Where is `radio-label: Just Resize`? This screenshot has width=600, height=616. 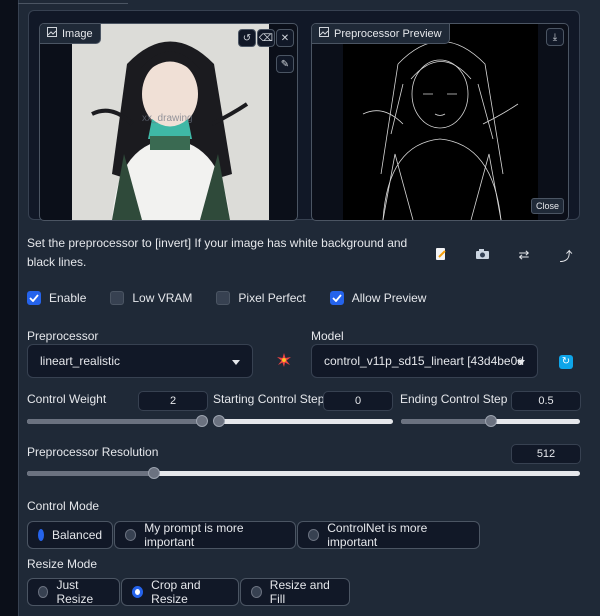 radio-label: Just Resize is located at coordinates (75, 592).